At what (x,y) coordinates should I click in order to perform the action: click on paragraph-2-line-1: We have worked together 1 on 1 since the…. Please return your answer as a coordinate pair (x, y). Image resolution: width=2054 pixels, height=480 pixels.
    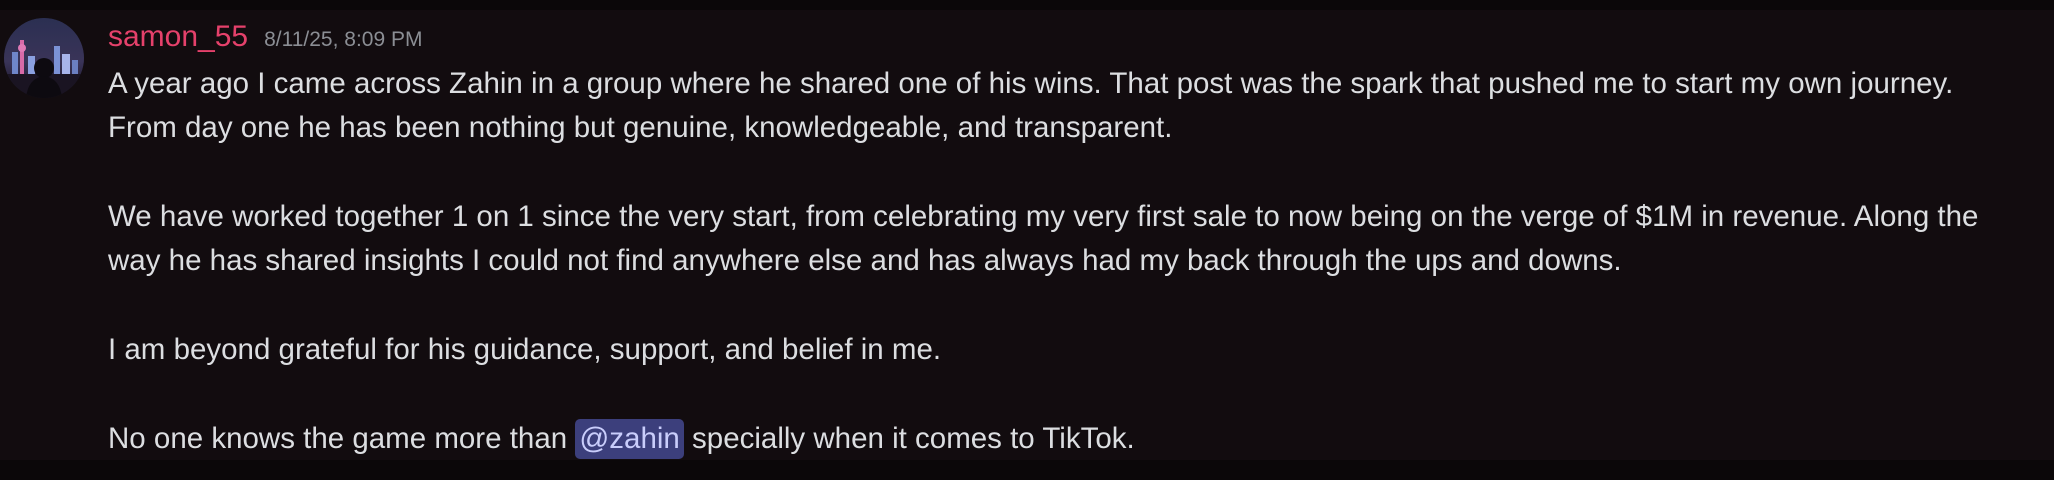
    Looking at the image, I should click on (1043, 216).